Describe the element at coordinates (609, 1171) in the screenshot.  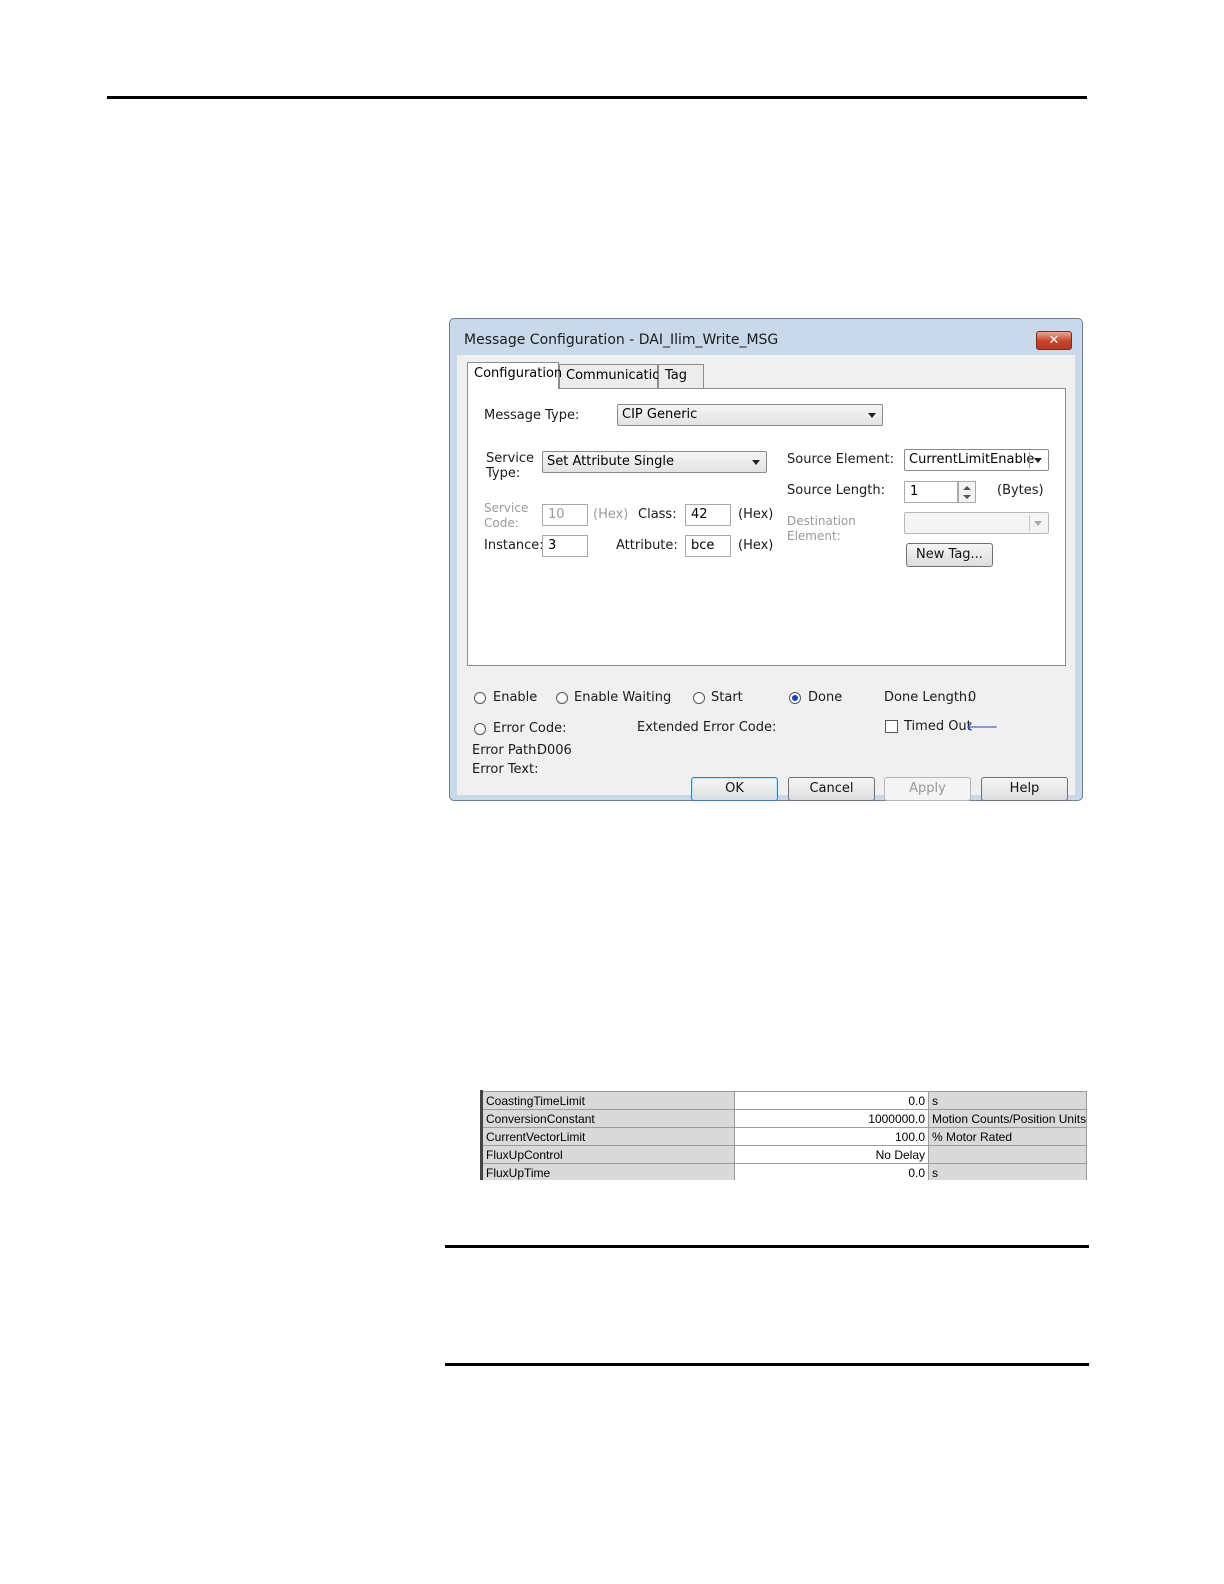
I see `param-name: FluxUpTime` at that location.